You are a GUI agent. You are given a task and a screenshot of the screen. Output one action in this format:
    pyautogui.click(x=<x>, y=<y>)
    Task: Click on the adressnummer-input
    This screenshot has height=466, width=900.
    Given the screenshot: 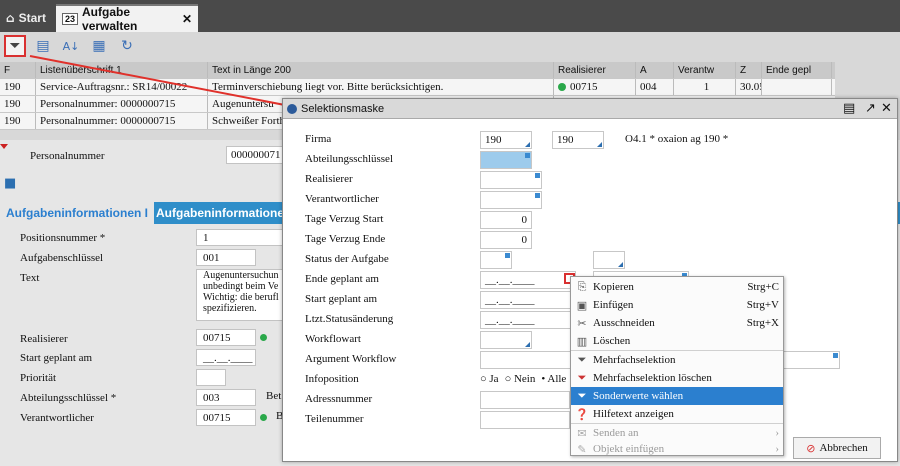 What is the action you would take?
    pyautogui.click(x=525, y=400)
    